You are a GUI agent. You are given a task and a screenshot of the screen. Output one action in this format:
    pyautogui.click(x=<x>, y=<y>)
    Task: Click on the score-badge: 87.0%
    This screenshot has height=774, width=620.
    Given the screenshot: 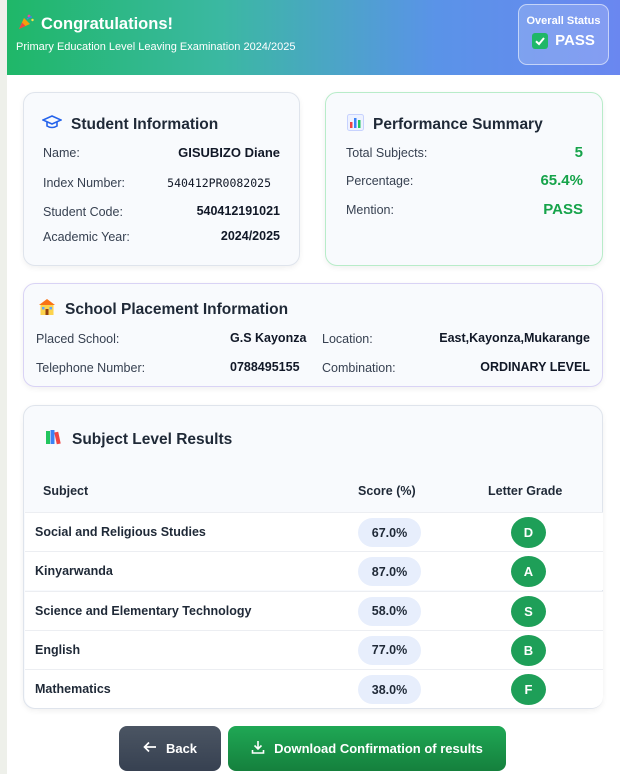 What is the action you would take?
    pyautogui.click(x=389, y=572)
    